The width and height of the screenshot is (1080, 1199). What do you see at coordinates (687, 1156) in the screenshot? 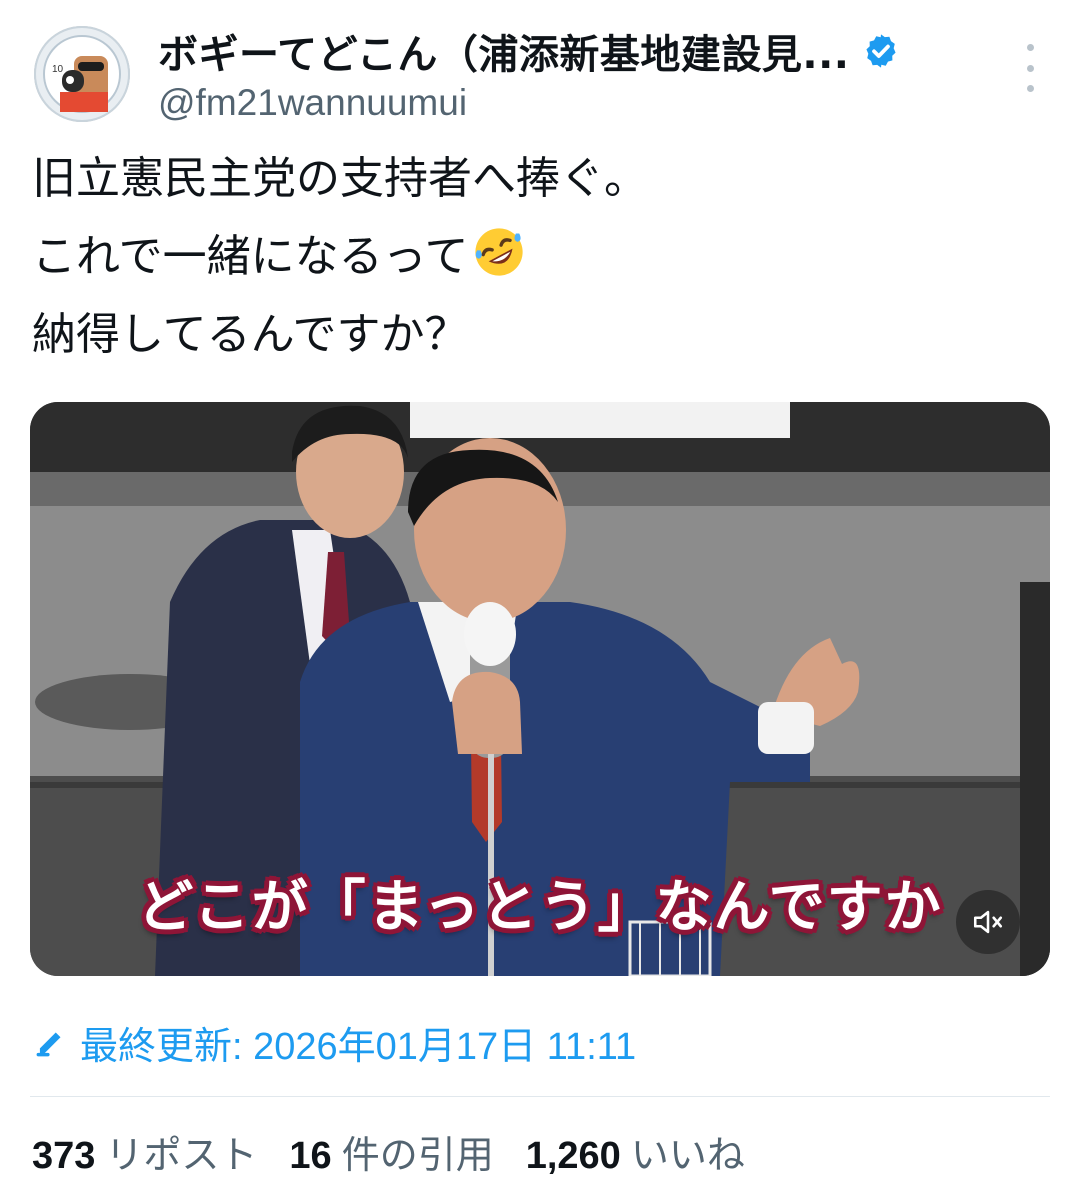
I see `likes-label: いいね` at bounding box center [687, 1156].